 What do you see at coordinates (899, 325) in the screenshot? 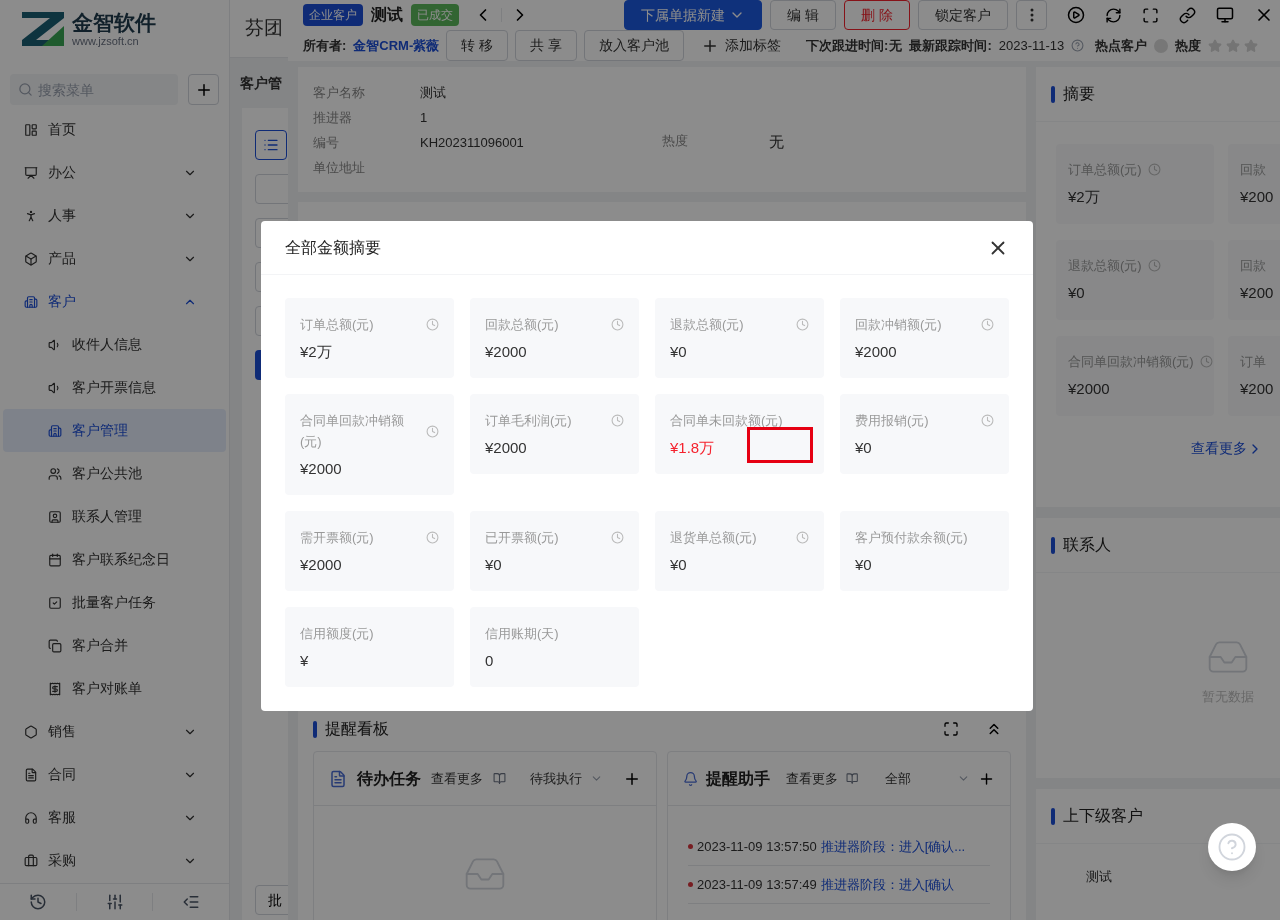
I see `amount-label: 回款冲销额(元)` at bounding box center [899, 325].